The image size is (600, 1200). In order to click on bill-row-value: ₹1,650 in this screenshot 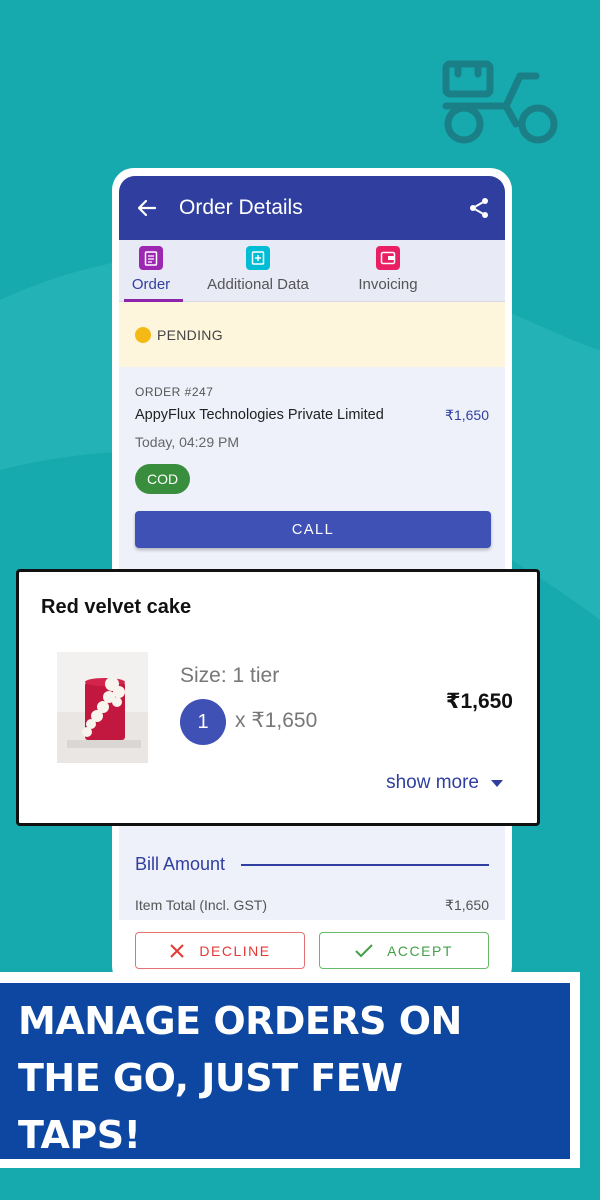, I will do `click(467, 905)`.